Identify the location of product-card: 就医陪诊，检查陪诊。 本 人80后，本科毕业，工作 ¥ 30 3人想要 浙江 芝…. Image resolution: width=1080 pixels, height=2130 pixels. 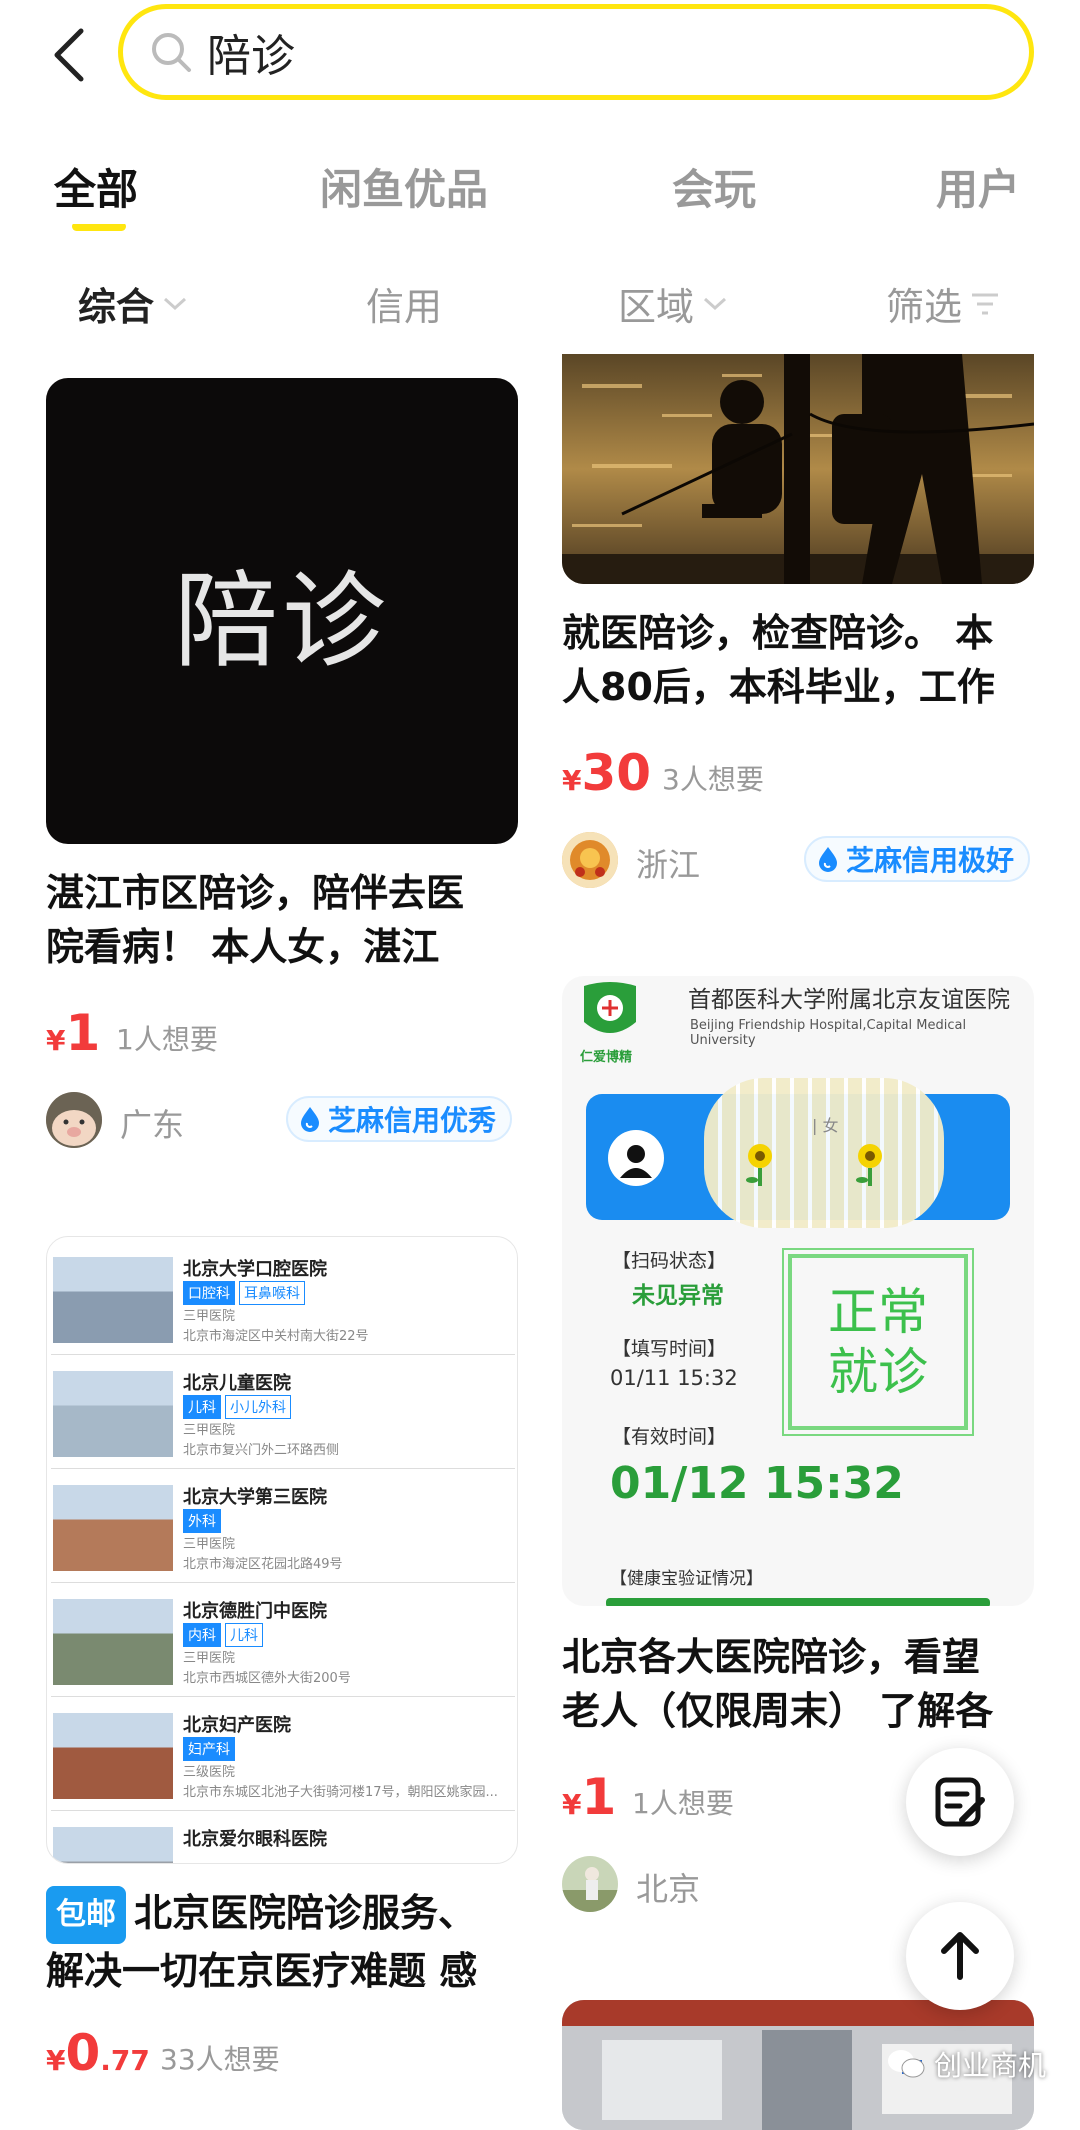
(798, 624).